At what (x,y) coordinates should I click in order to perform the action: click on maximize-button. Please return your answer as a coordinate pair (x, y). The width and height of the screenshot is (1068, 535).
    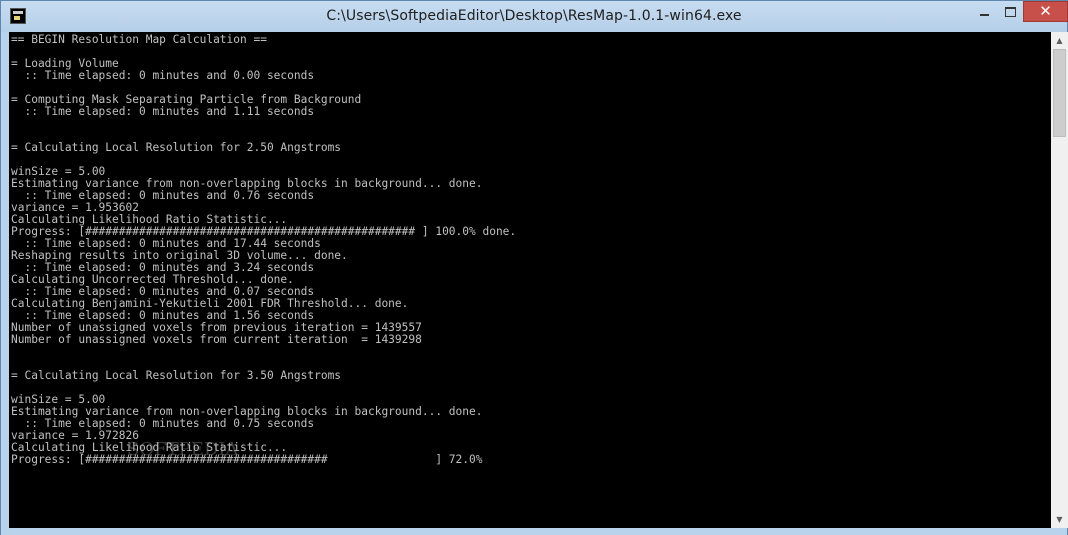
    Looking at the image, I should click on (1010, 11).